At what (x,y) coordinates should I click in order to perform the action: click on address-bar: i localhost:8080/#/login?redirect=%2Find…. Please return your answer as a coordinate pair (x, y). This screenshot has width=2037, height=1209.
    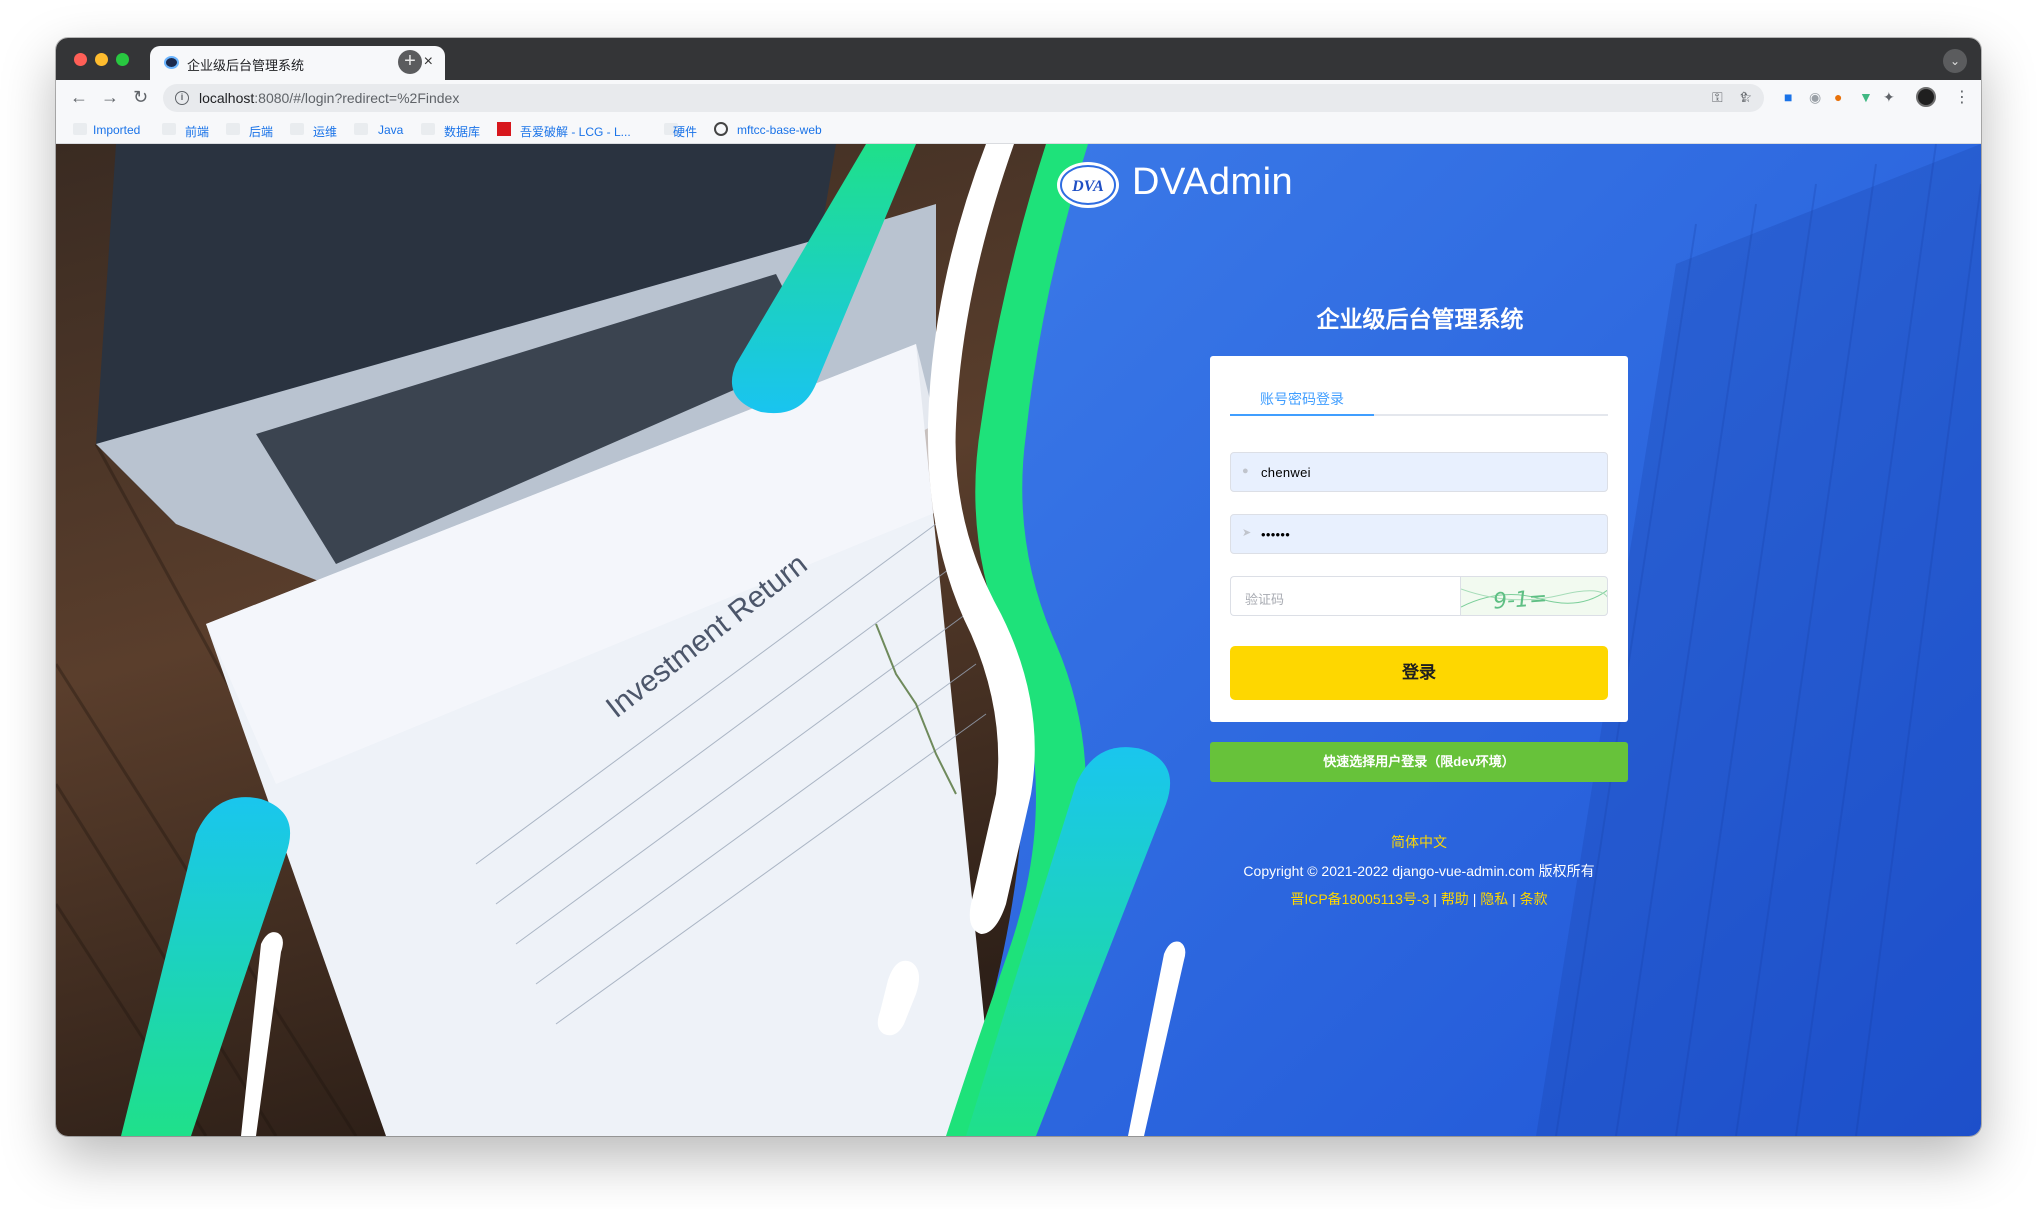
    Looking at the image, I should click on (963, 98).